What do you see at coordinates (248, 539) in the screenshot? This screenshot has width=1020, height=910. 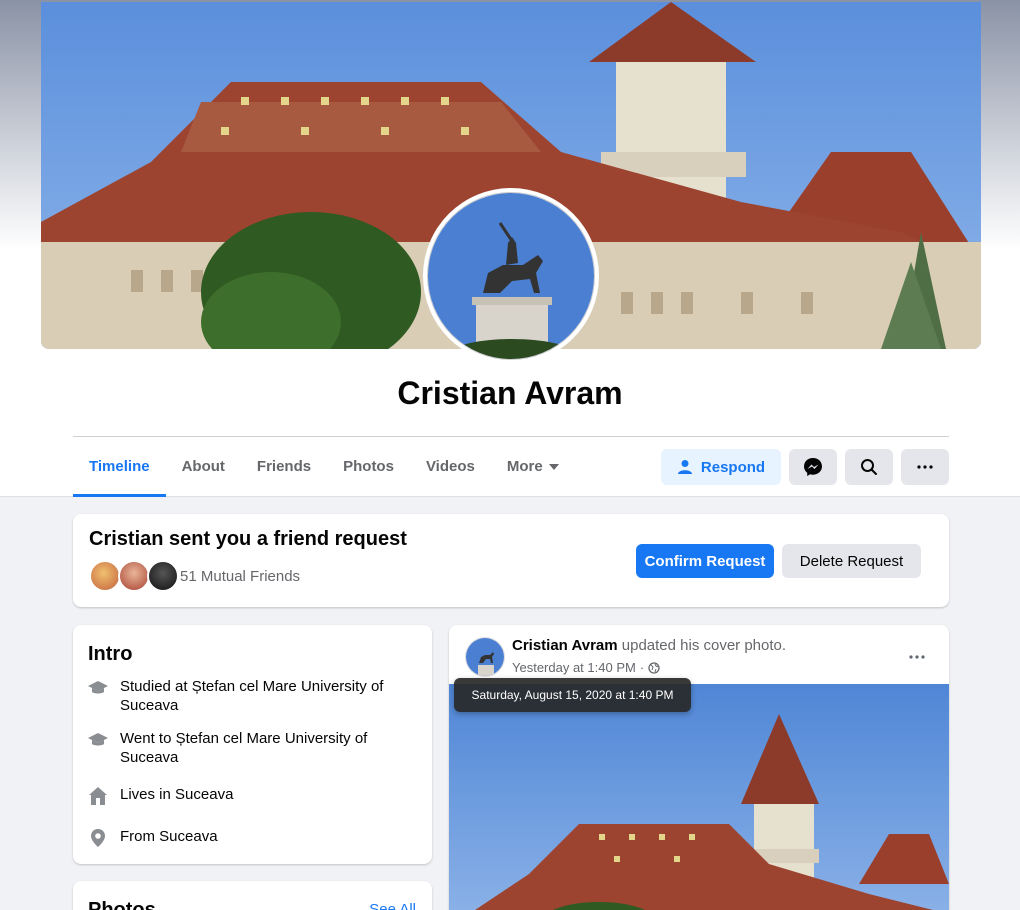 I see `friend-request-title: Cristian sent you a friend request` at bounding box center [248, 539].